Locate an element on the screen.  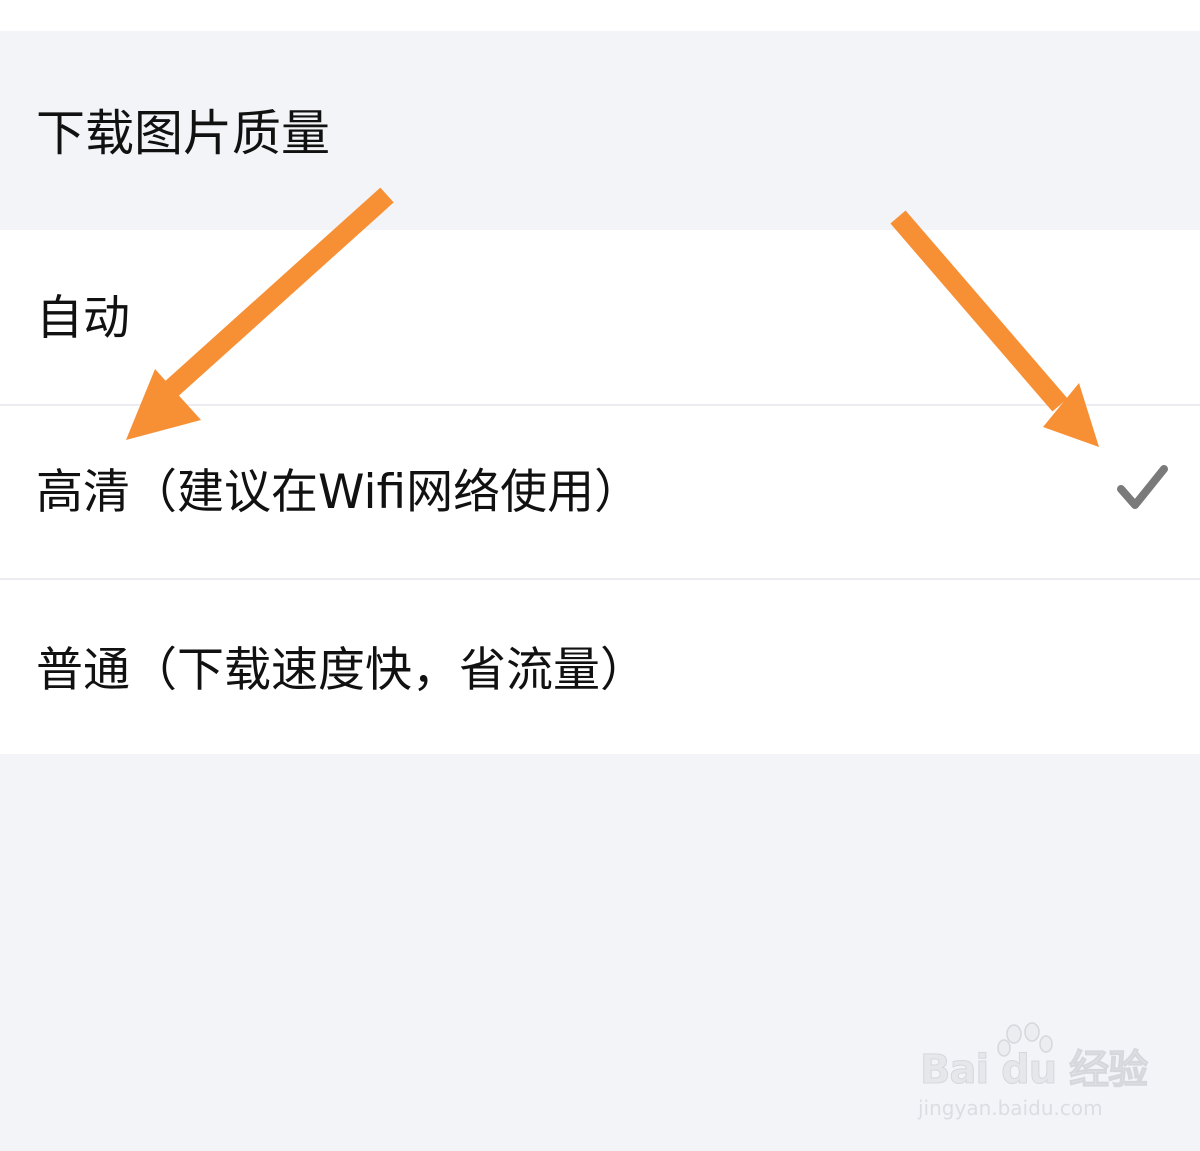
baidu-jingyan-watermark: Bai du 经验 jingyan.baidu.com is located at coordinates (1033, 1073).